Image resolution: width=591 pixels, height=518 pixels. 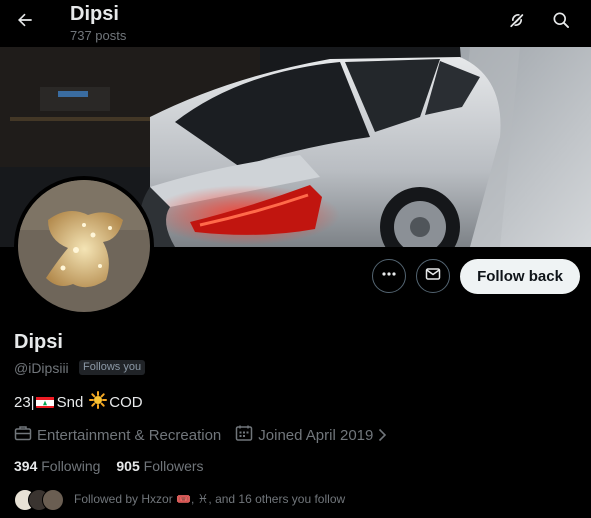 What do you see at coordinates (98, 35) in the screenshot?
I see `post-count: 737 posts` at bounding box center [98, 35].